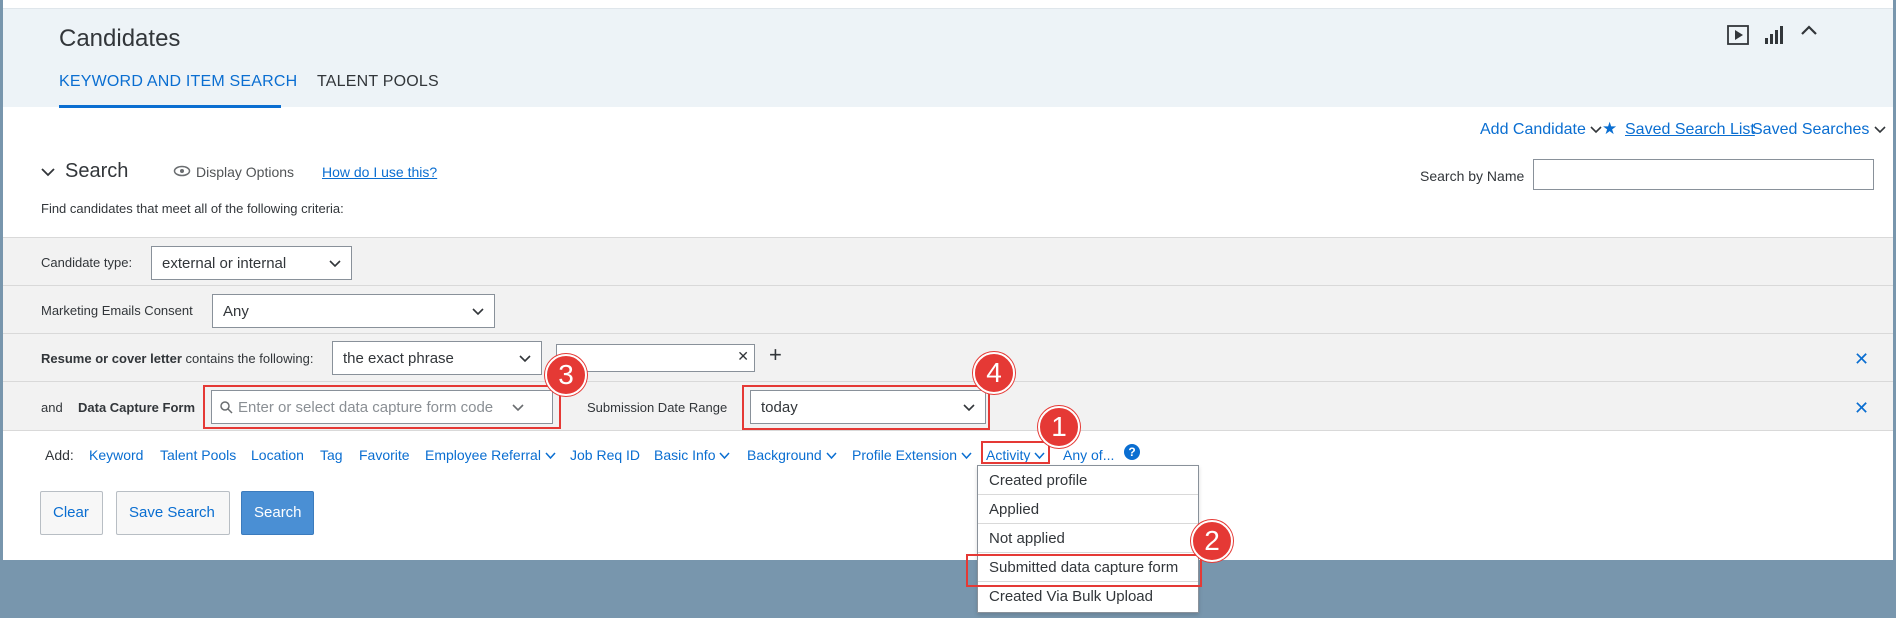 The width and height of the screenshot is (1896, 618). What do you see at coordinates (1819, 130) in the screenshot?
I see `saved-searches-link: Saved Searches` at bounding box center [1819, 130].